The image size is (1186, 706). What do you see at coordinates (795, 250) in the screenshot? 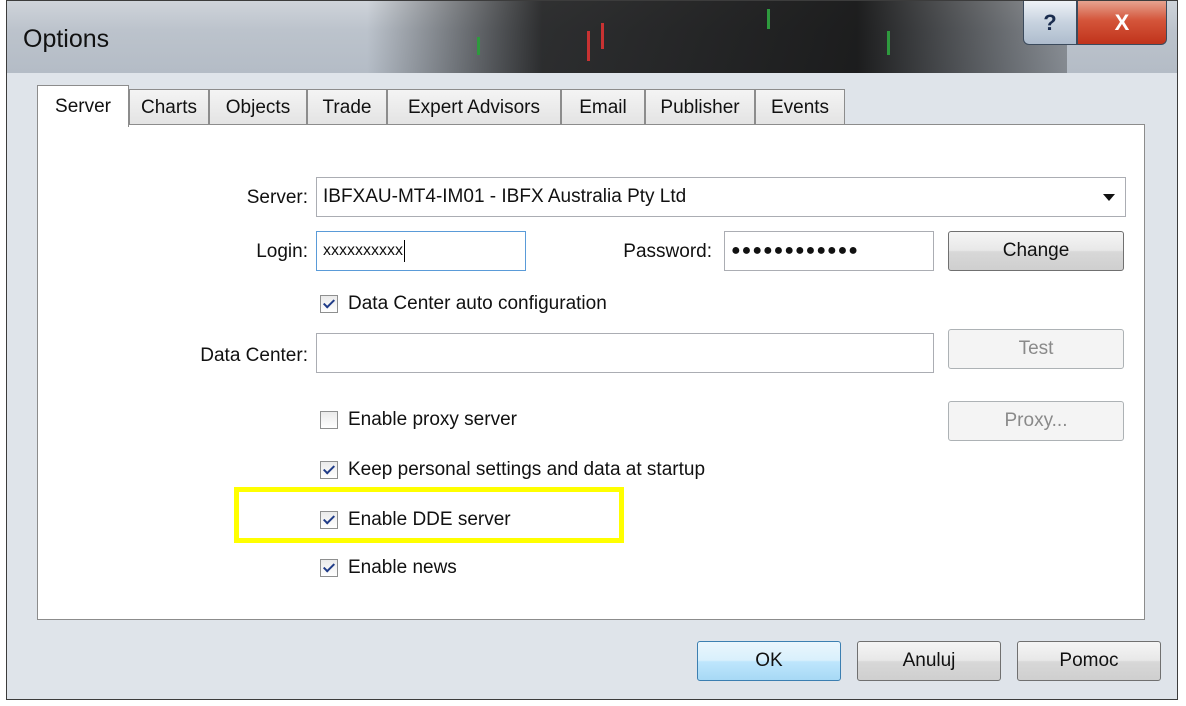
I see `password-input-value: ●●●●●●●●●●●●` at bounding box center [795, 250].